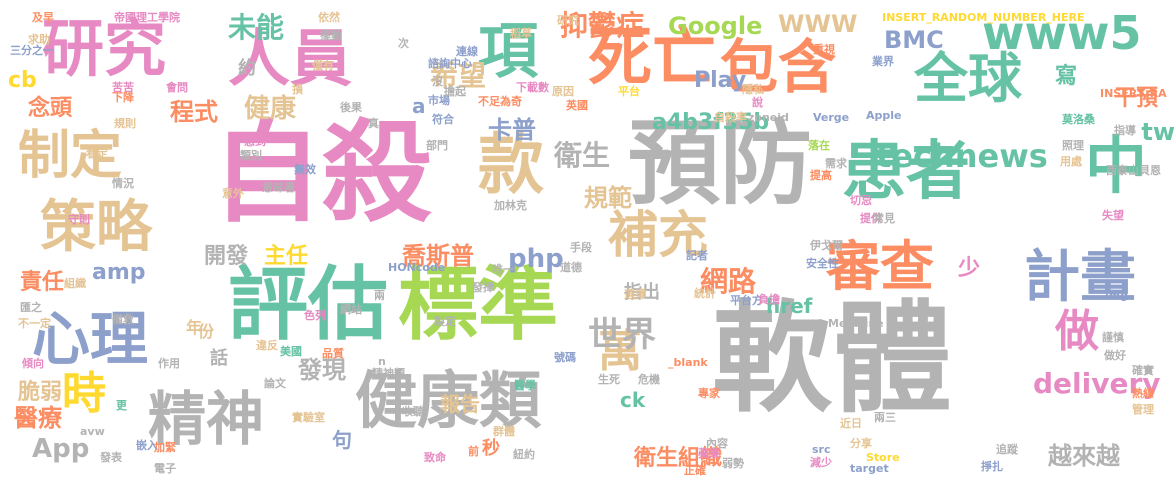 This screenshot has height=482, width=1175. I want to click on cloud-word: 諮詢中心, so click(450, 63).